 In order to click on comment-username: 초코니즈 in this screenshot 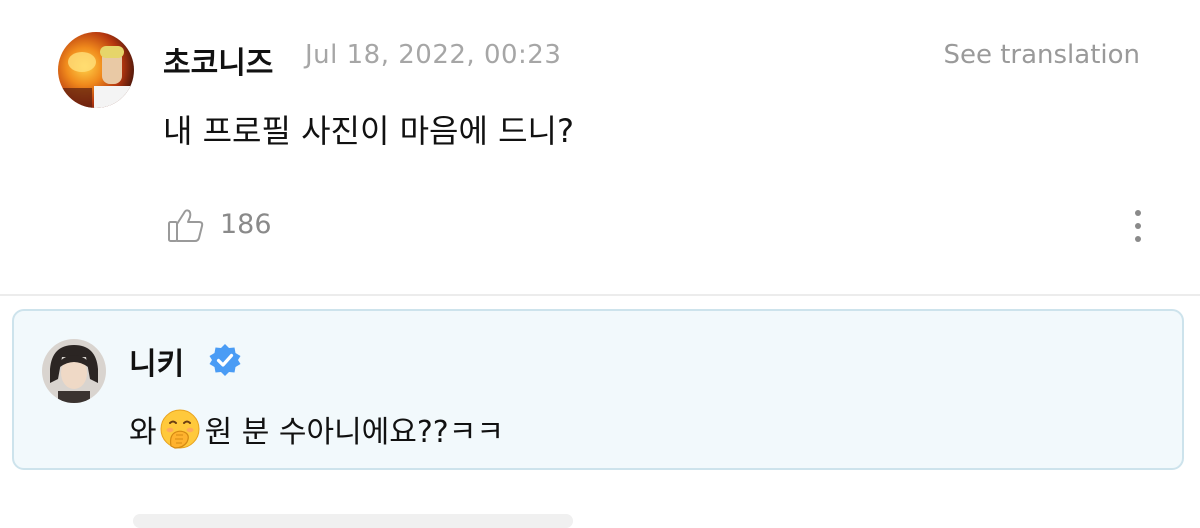, I will do `click(218, 60)`.